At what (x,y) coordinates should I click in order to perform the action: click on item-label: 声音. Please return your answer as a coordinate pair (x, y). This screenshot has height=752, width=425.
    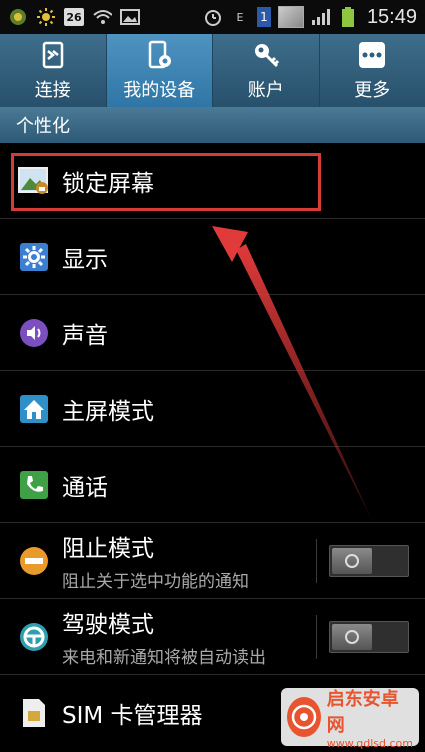
    Looking at the image, I should click on (85, 335).